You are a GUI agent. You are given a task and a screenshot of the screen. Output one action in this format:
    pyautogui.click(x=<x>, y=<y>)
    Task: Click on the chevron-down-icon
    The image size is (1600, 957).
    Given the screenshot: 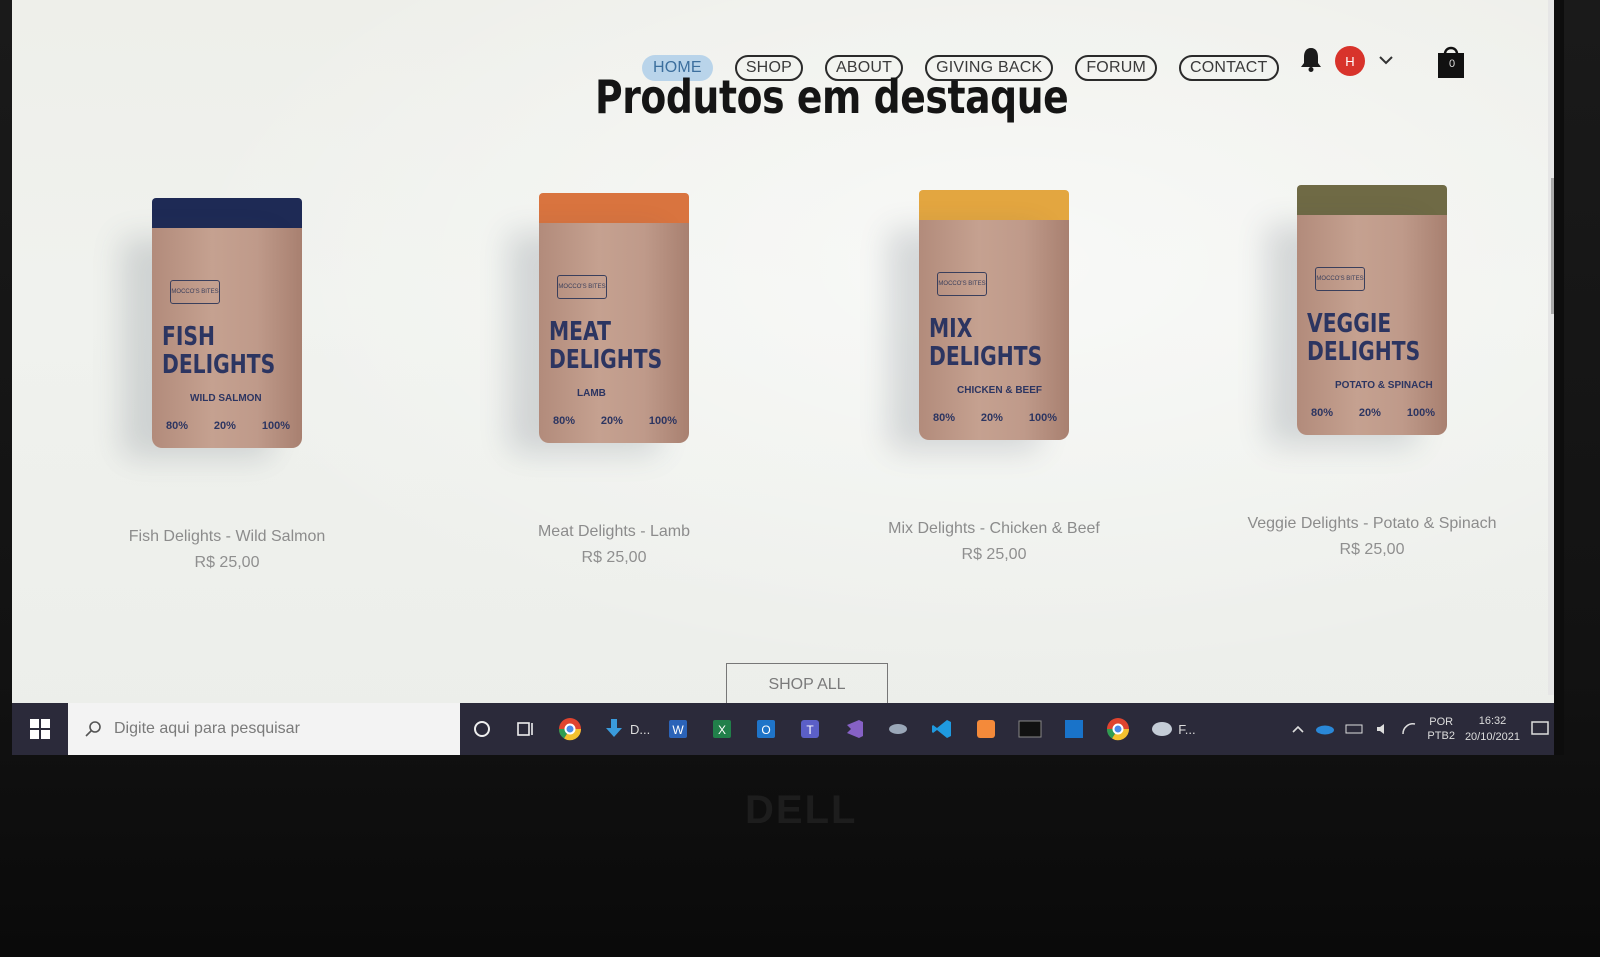 What is the action you would take?
    pyautogui.click(x=1386, y=60)
    